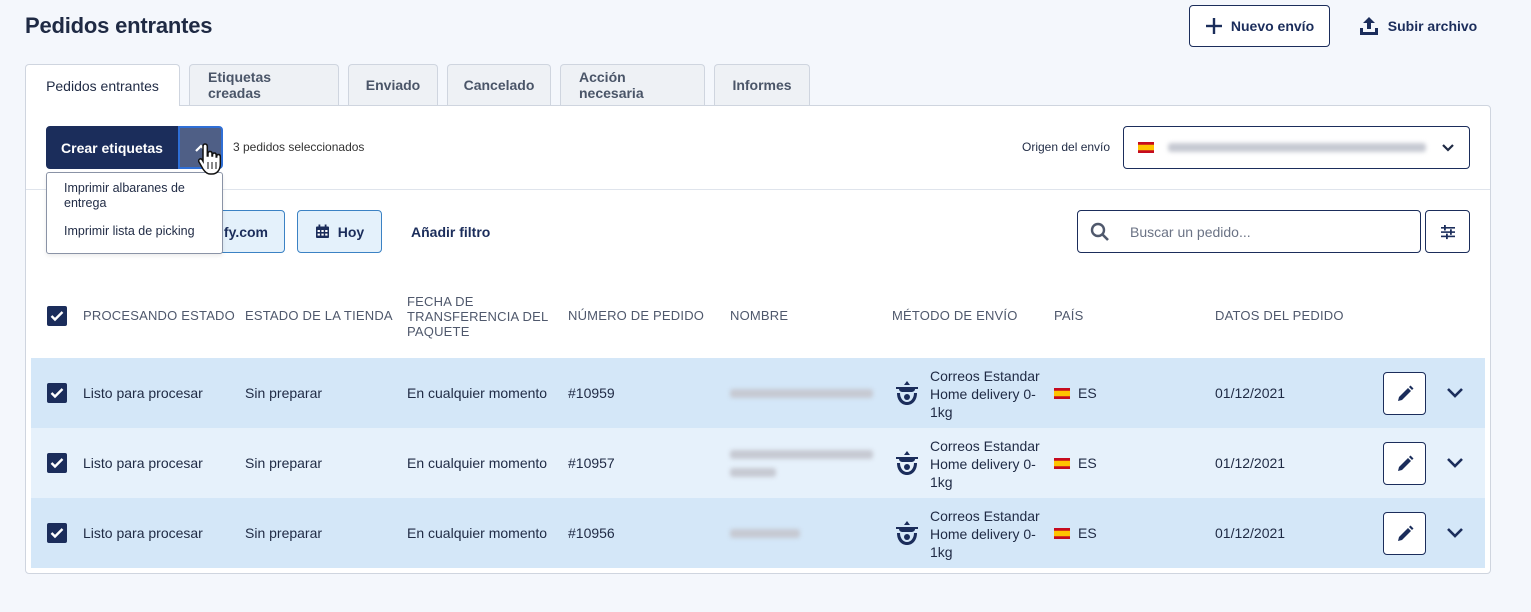 The image size is (1531, 612). I want to click on toolbar-divider, so click(758, 189).